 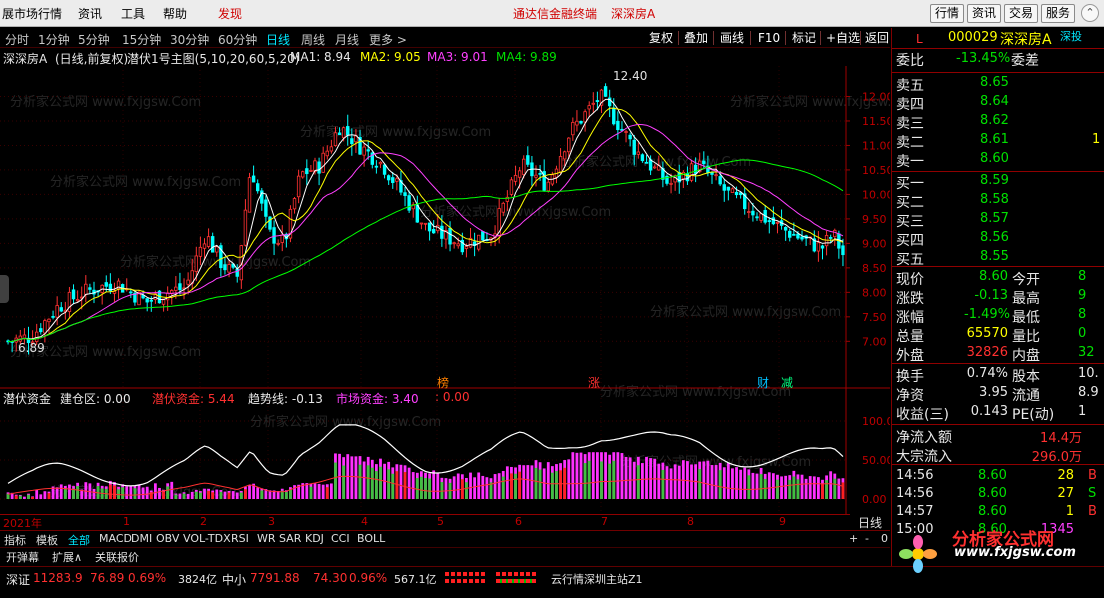 What do you see at coordinates (54, 39) in the screenshot?
I see `tf-1min: 1分钟` at bounding box center [54, 39].